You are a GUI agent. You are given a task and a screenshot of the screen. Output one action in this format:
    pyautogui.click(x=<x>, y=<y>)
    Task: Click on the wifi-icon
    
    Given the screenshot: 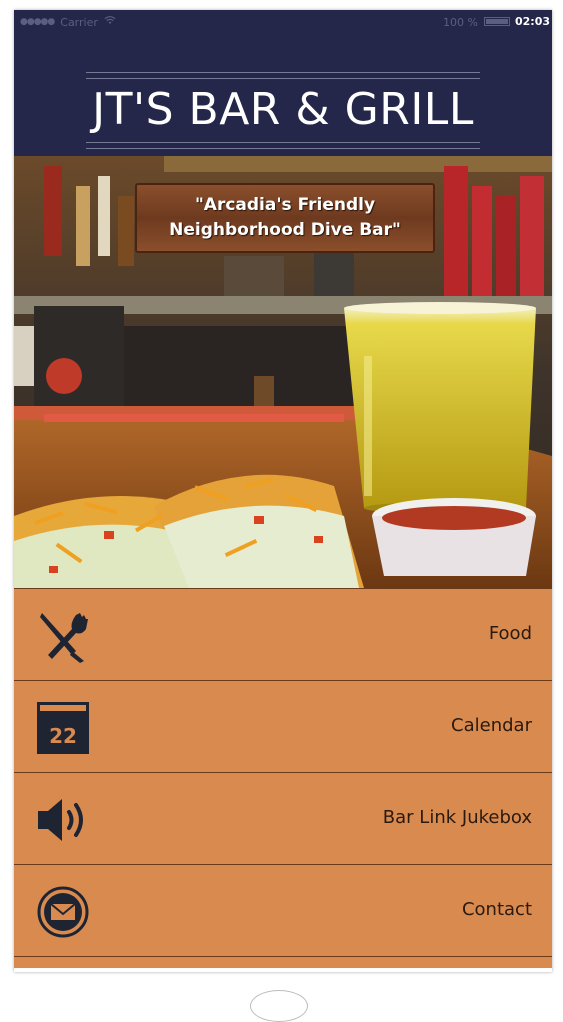 What is the action you would take?
    pyautogui.click(x=110, y=22)
    